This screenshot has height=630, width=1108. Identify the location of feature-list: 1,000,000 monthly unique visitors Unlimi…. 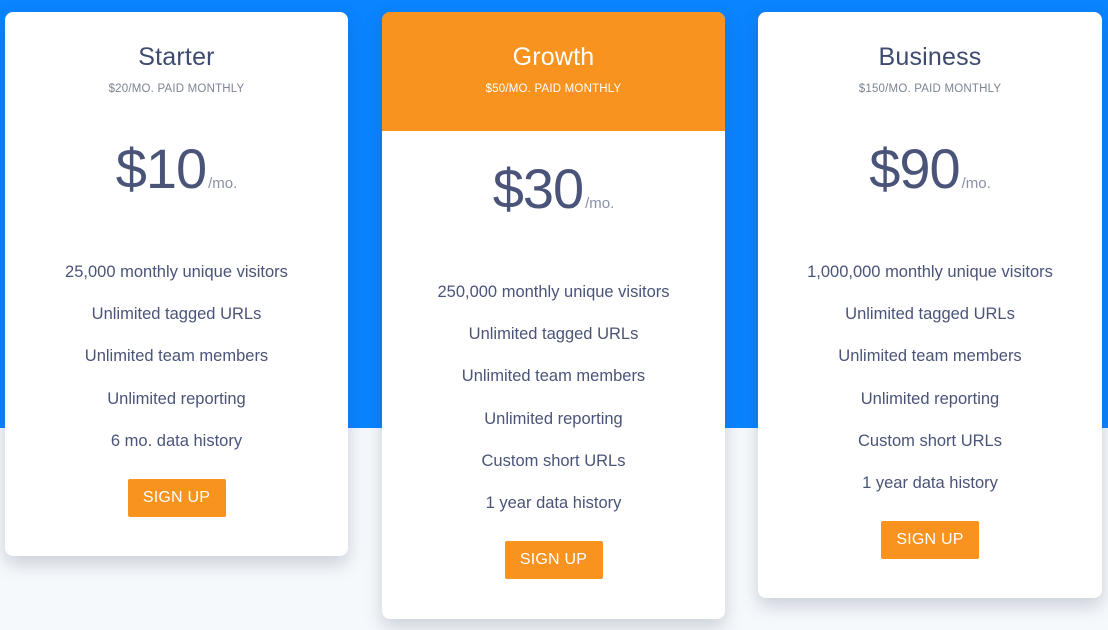
(930, 388).